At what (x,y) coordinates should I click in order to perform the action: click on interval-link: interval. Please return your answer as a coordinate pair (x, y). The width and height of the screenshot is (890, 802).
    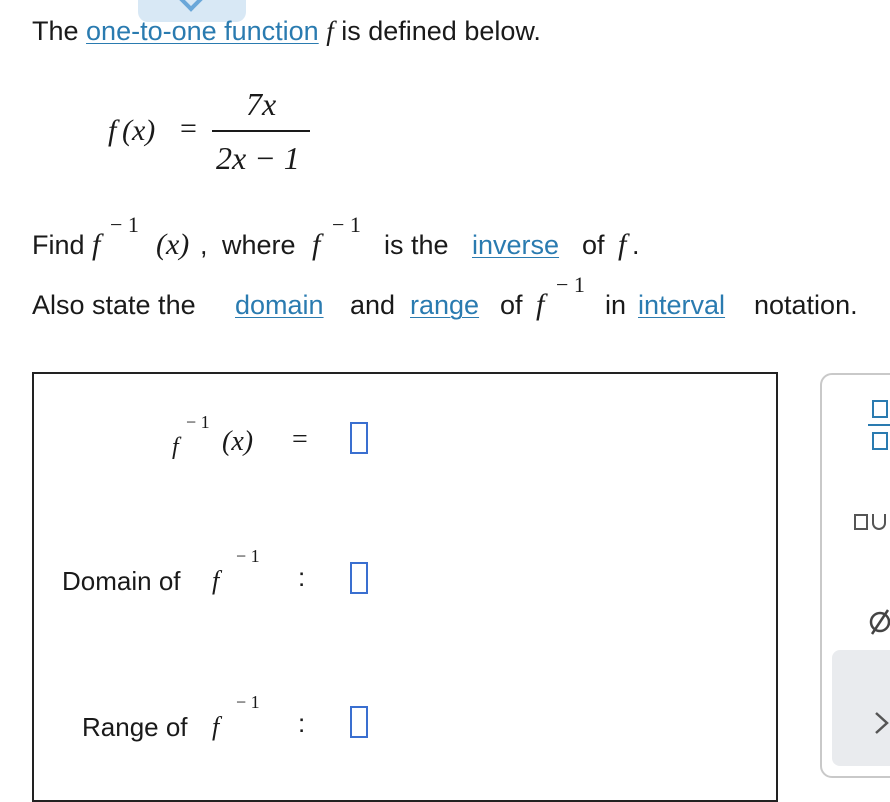
    Looking at the image, I should click on (681, 305).